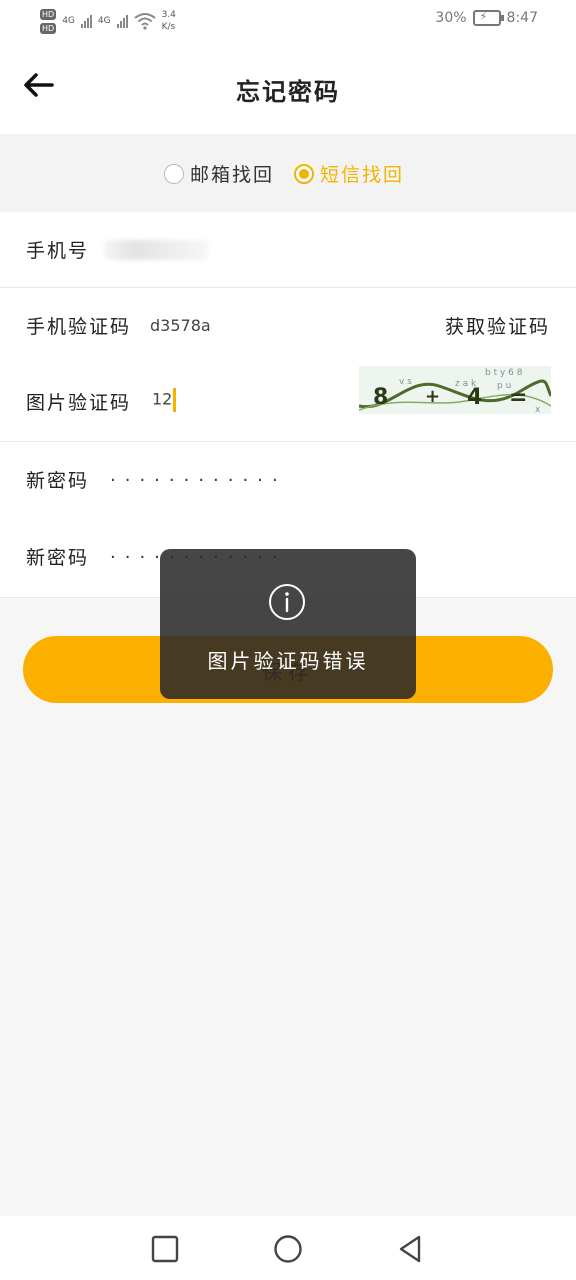  I want to click on speed-unit: K/s, so click(168, 27).